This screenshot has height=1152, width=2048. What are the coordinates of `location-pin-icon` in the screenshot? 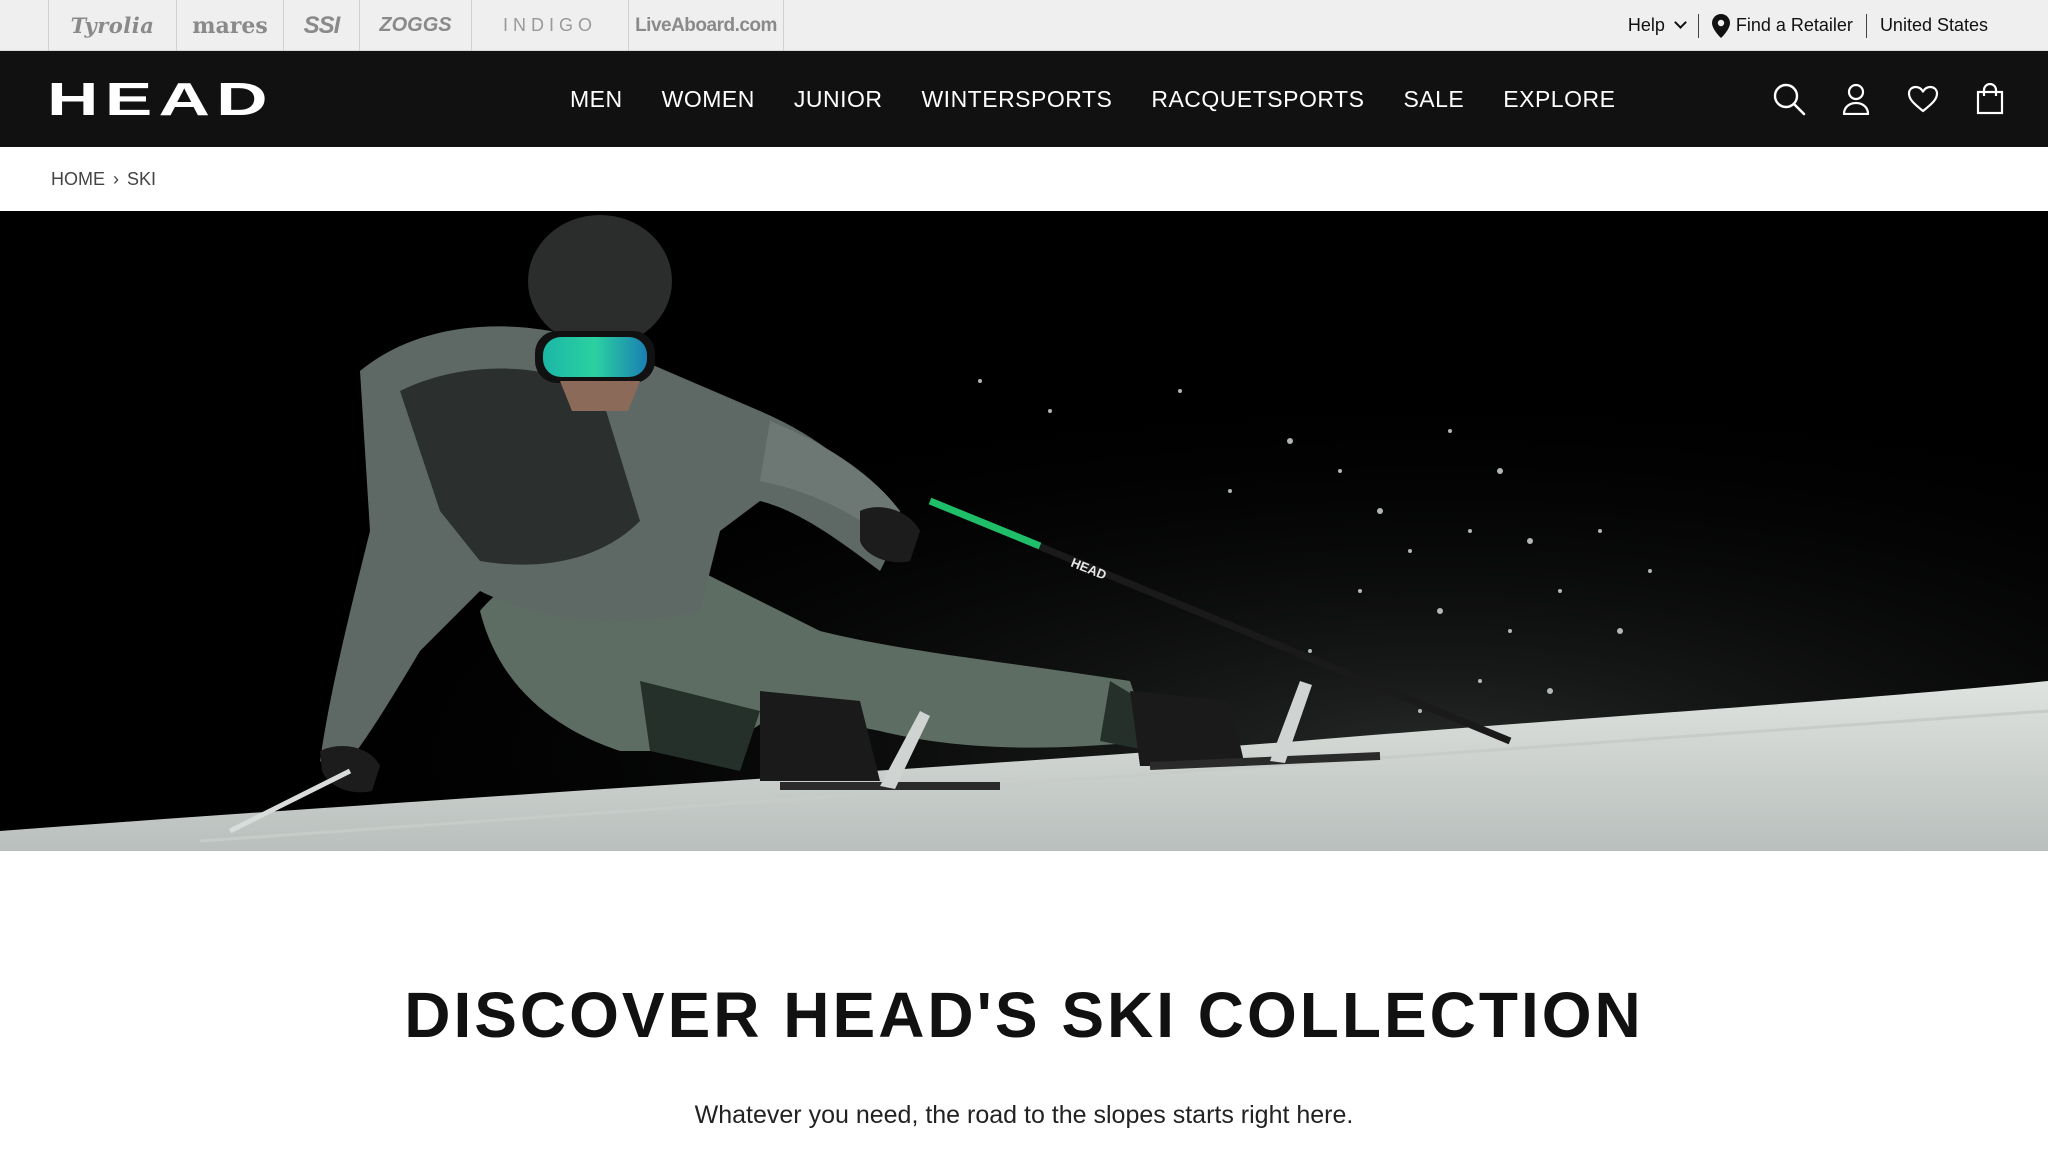 It's located at (1720, 25).